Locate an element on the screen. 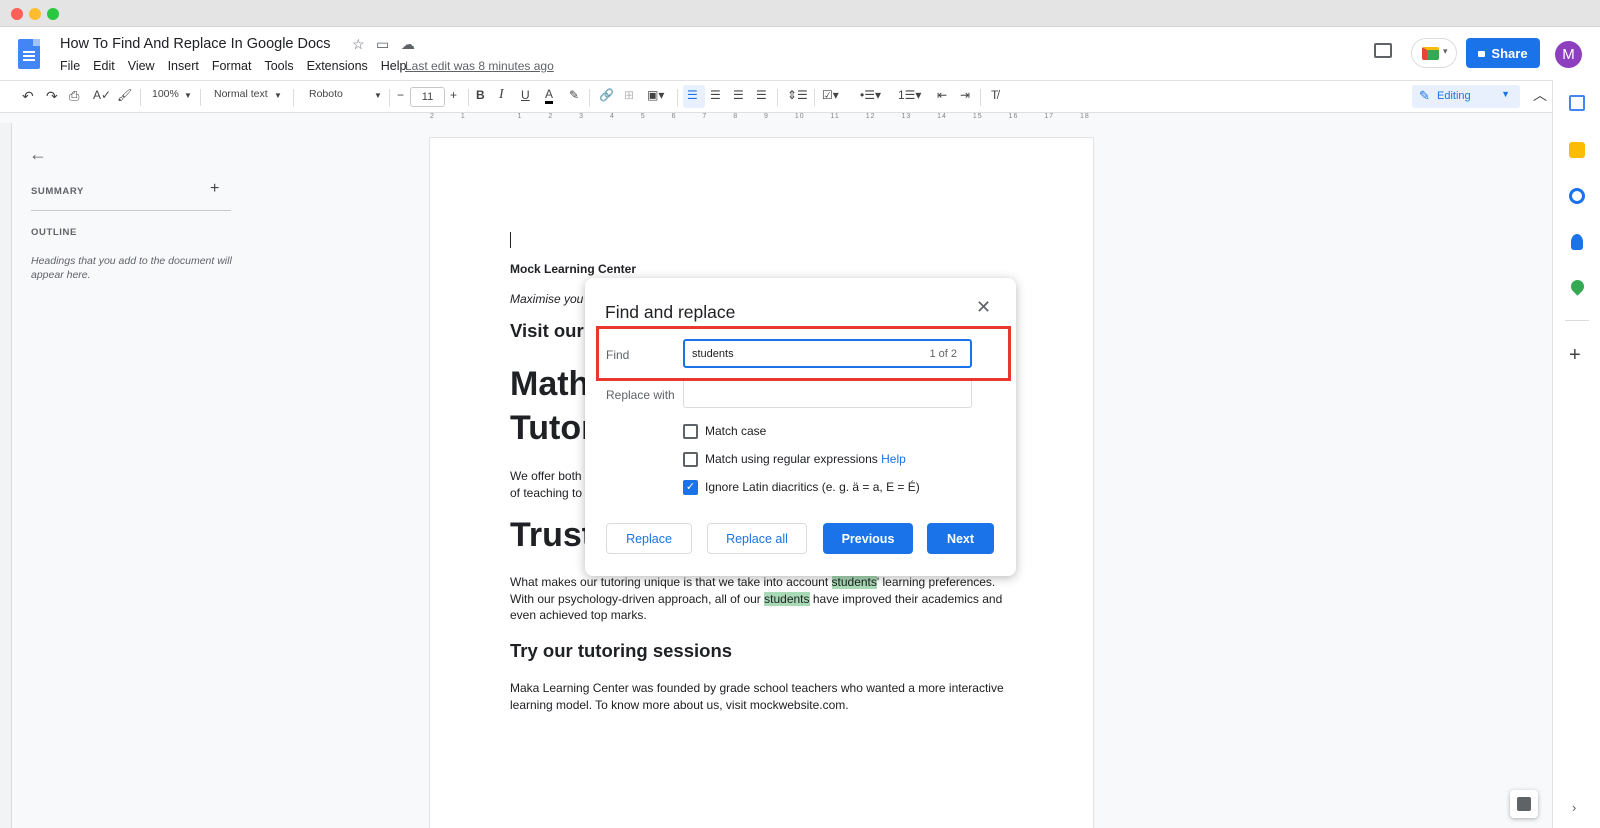 The width and height of the screenshot is (1600, 828). underline-icon: U is located at coordinates (525, 95).